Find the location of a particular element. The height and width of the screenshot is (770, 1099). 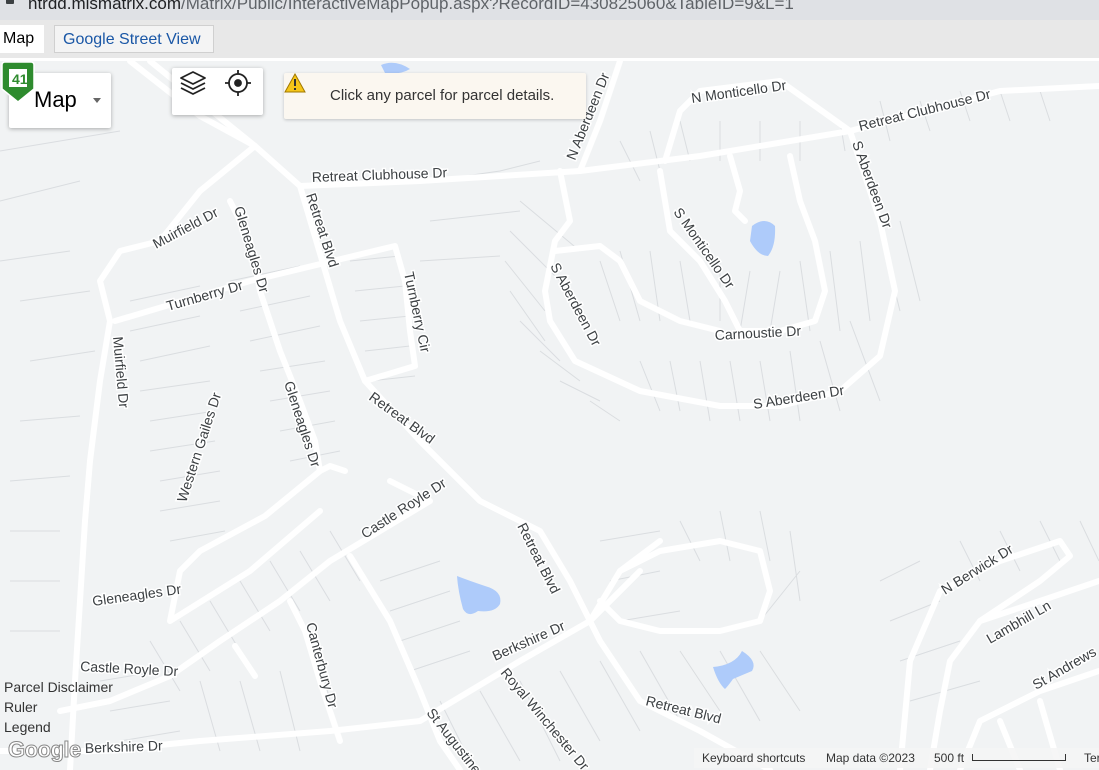

map-type-label: Map is located at coordinates (55, 99).